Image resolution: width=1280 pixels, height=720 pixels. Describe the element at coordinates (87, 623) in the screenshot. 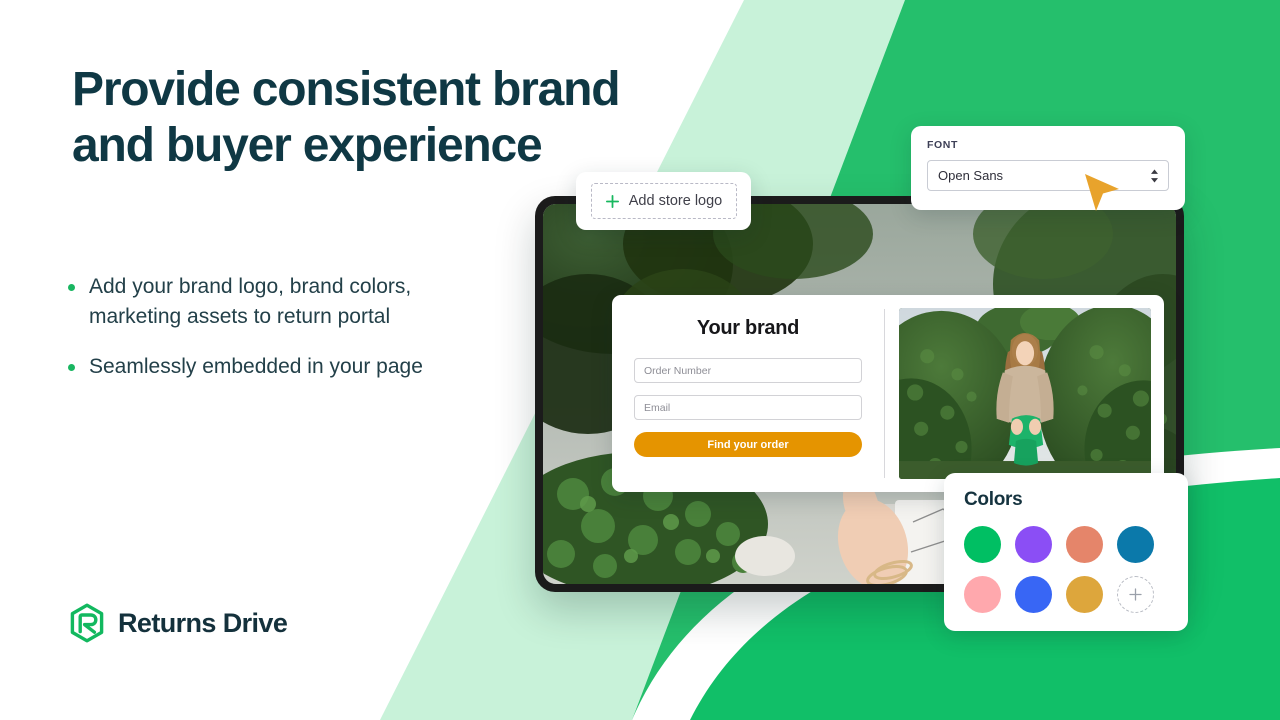

I see `returns-drive-logo-icon` at that location.